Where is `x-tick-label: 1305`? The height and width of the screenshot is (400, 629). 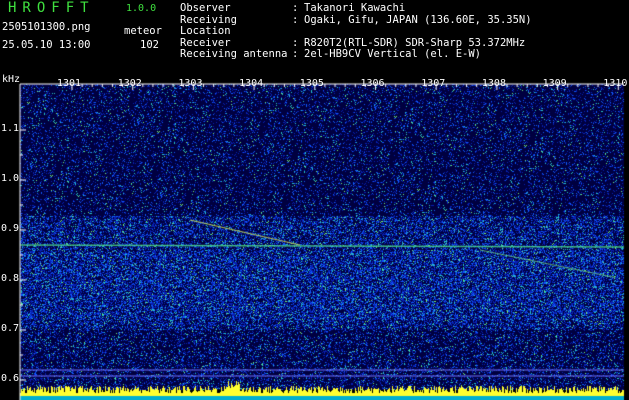
x-tick-label: 1305 is located at coordinates (311, 83).